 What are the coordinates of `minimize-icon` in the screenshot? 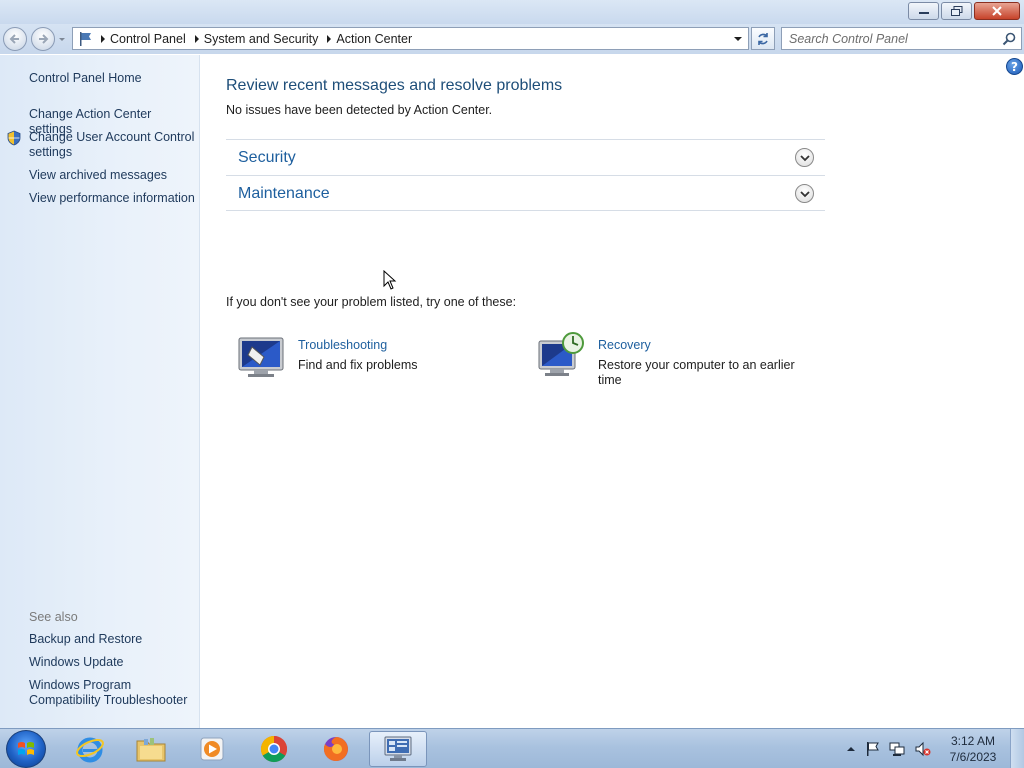 It's located at (923, 13).